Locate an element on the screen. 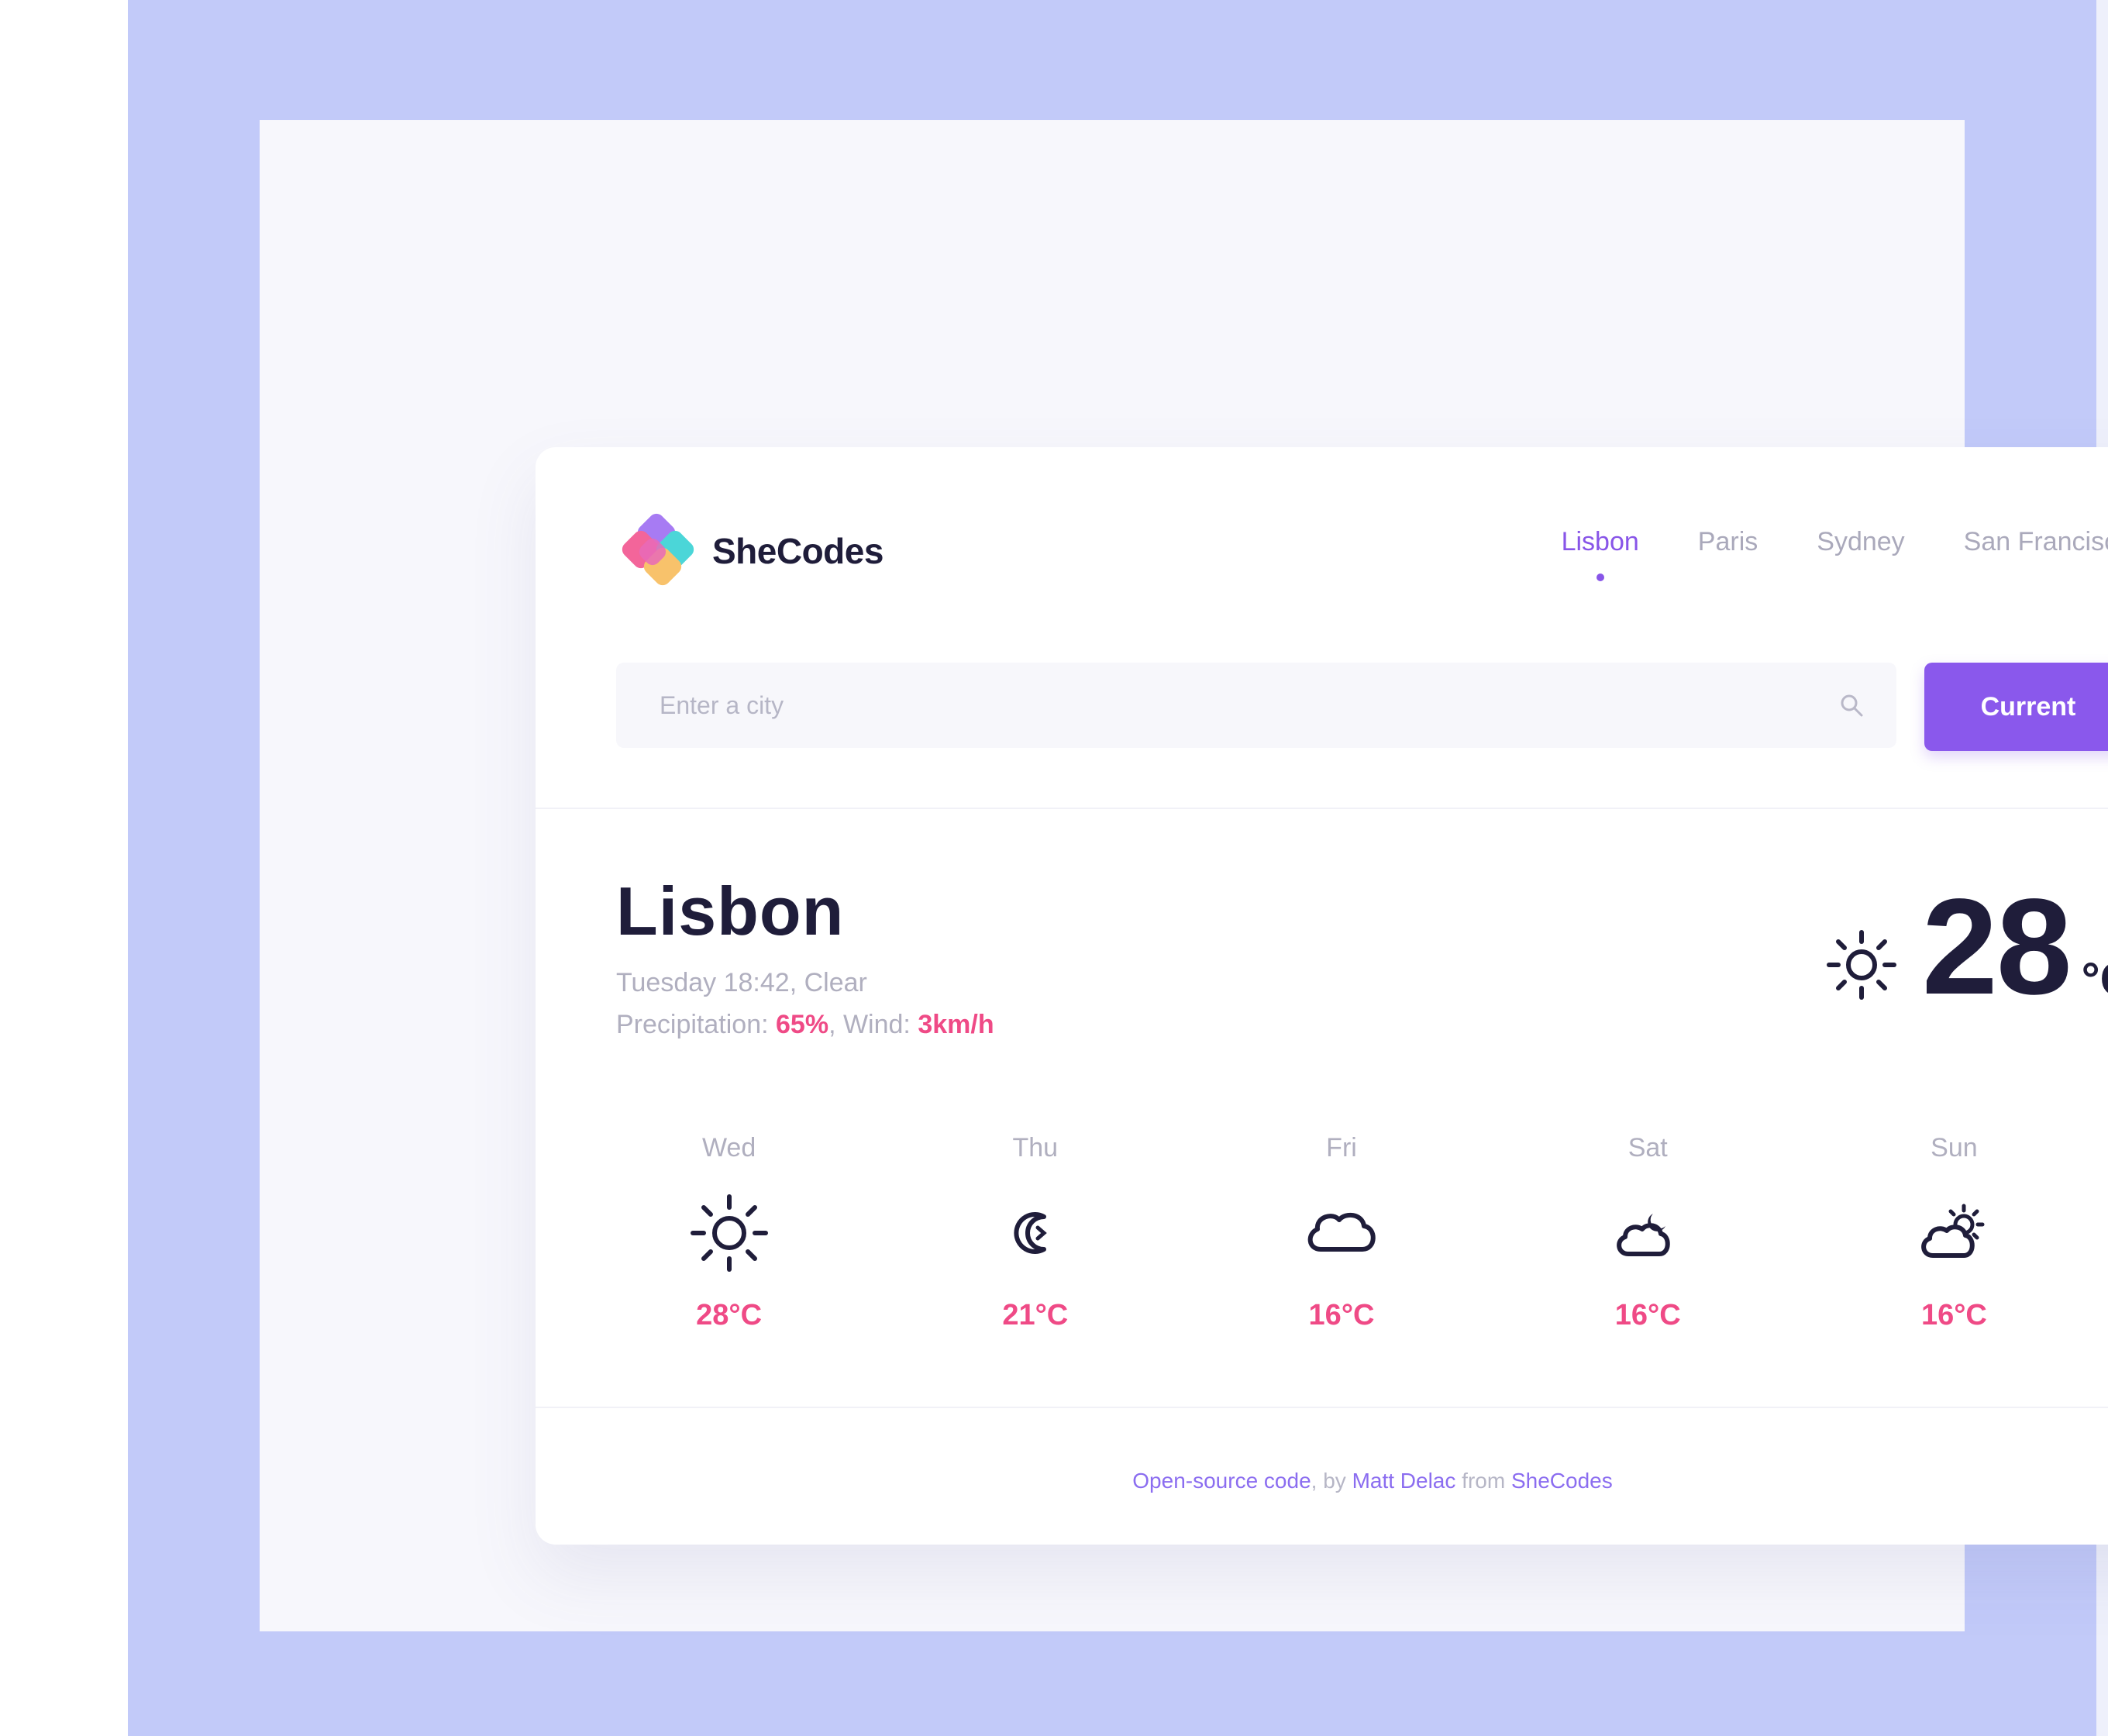  header-divider is located at coordinates (1322, 808).